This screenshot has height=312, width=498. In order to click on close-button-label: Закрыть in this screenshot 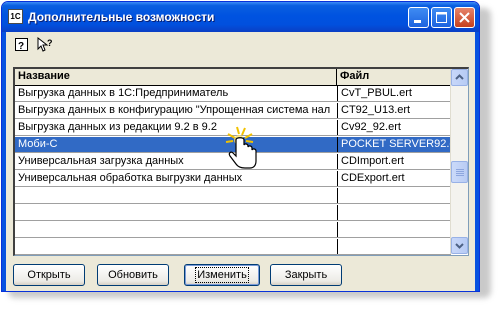, I will do `click(306, 275)`.